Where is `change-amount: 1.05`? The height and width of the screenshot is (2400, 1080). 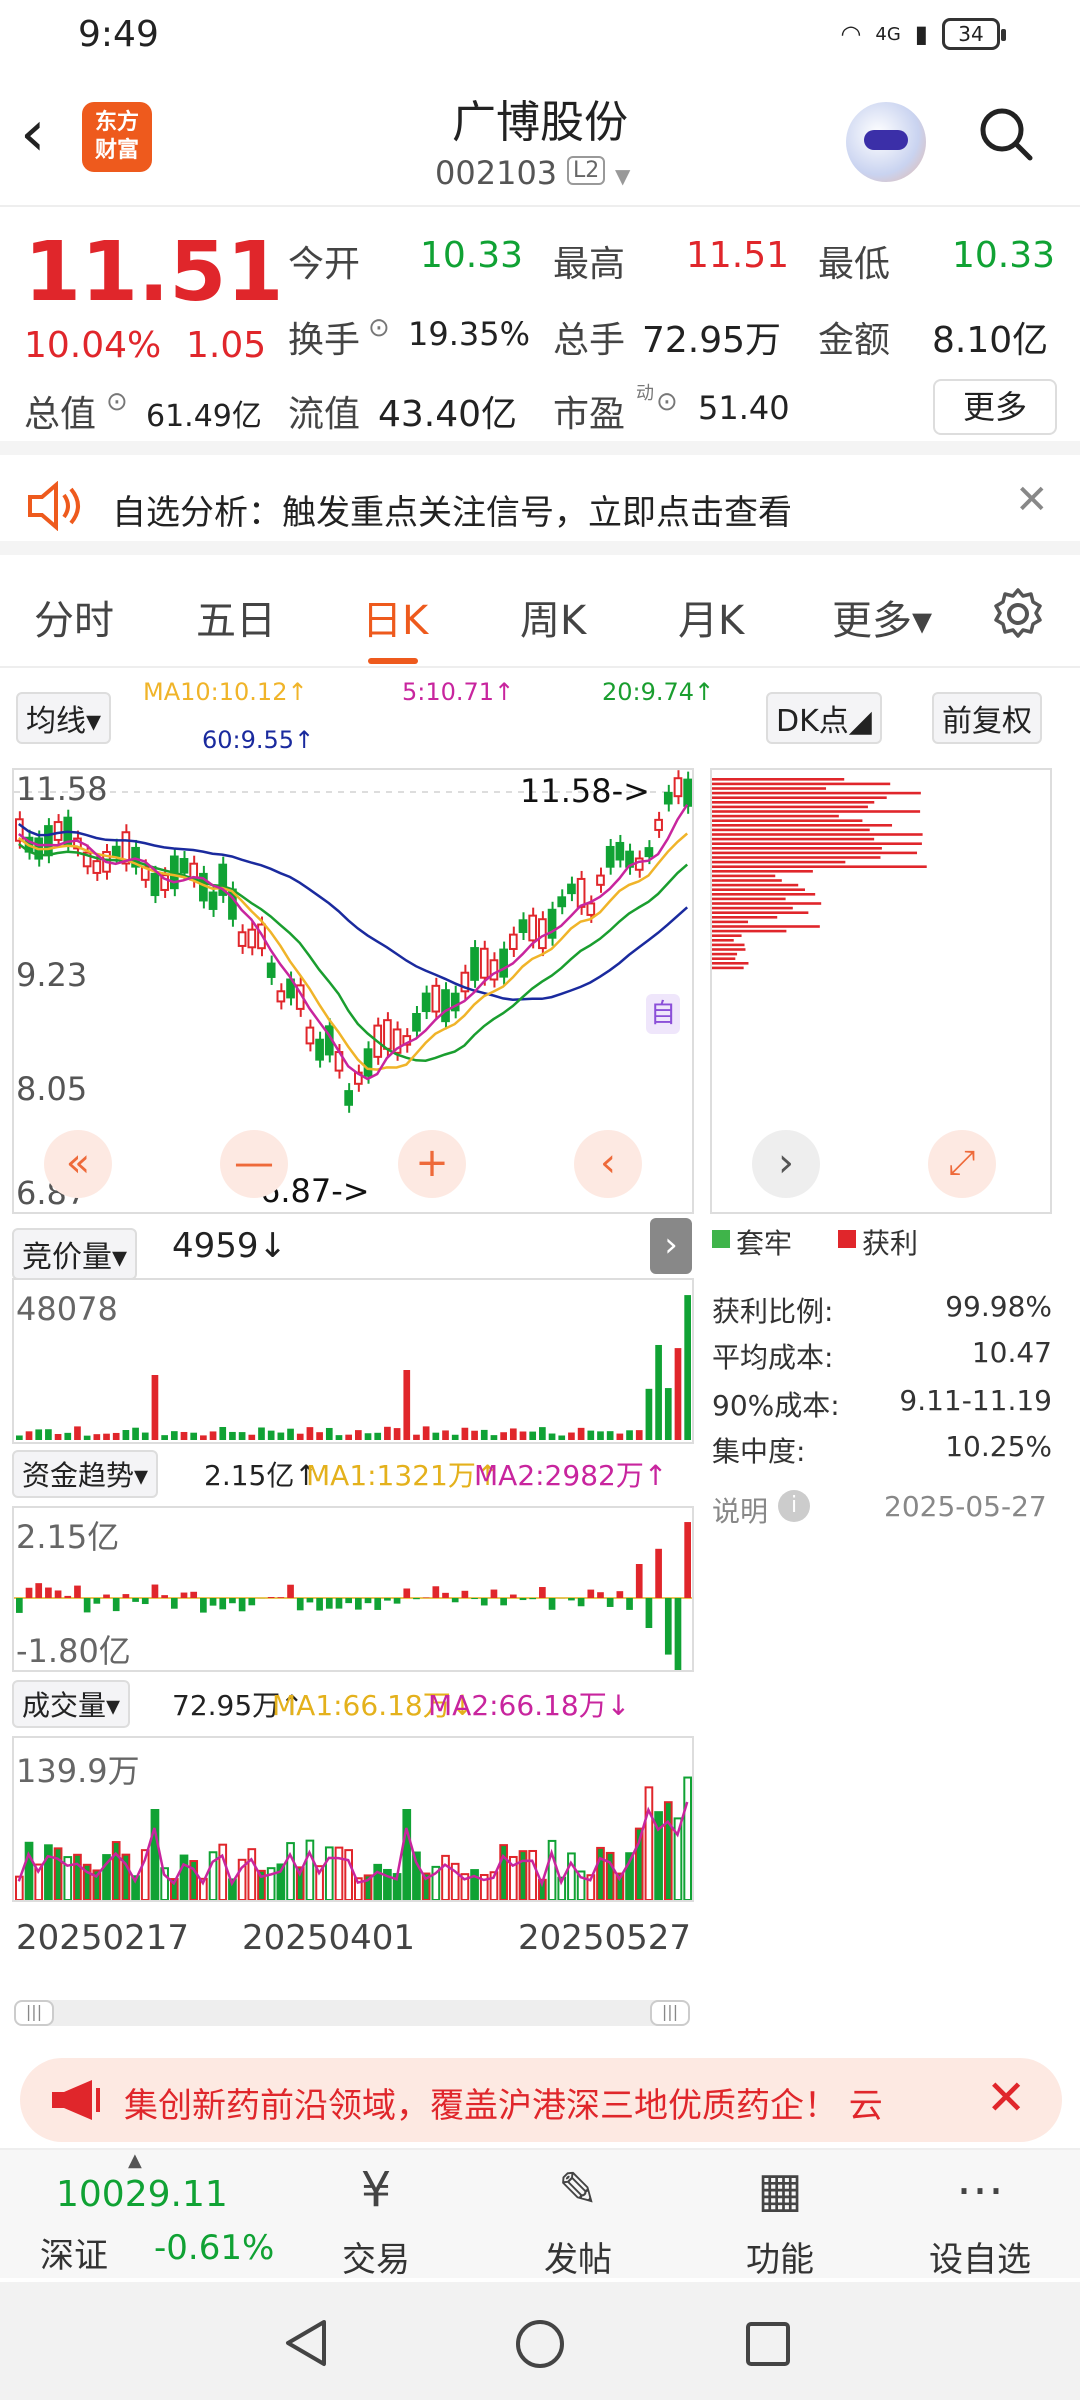
change-amount: 1.05 is located at coordinates (226, 345).